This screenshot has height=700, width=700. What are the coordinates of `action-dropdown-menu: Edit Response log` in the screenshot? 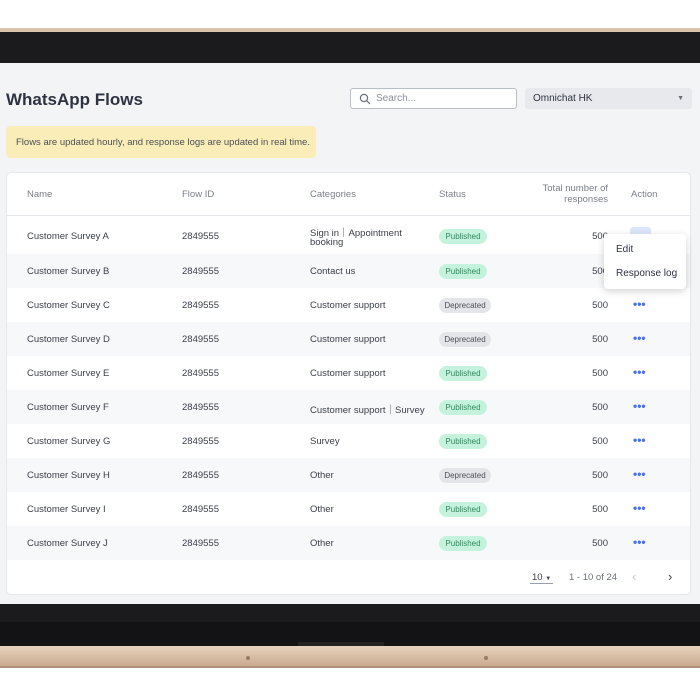 It's located at (645, 261).